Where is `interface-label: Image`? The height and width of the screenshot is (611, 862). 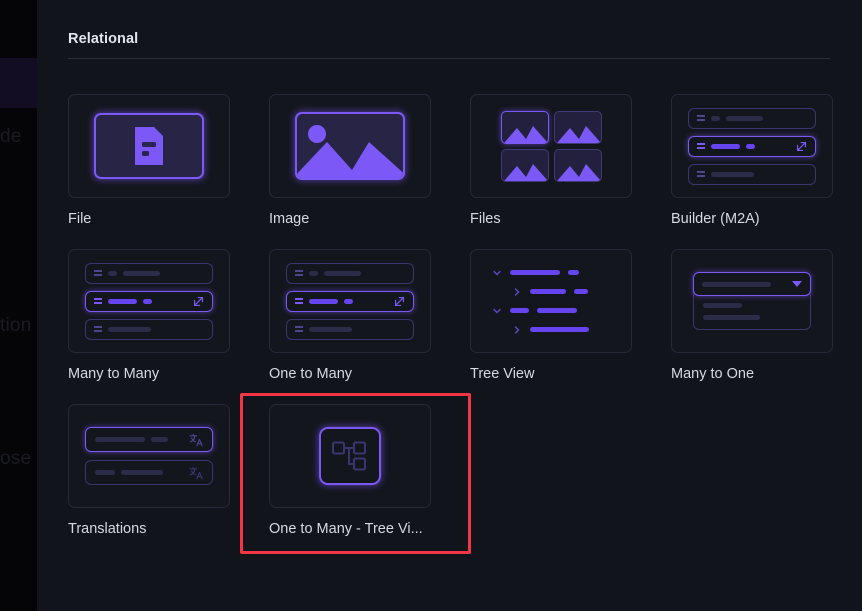
interface-label: Image is located at coordinates (289, 219).